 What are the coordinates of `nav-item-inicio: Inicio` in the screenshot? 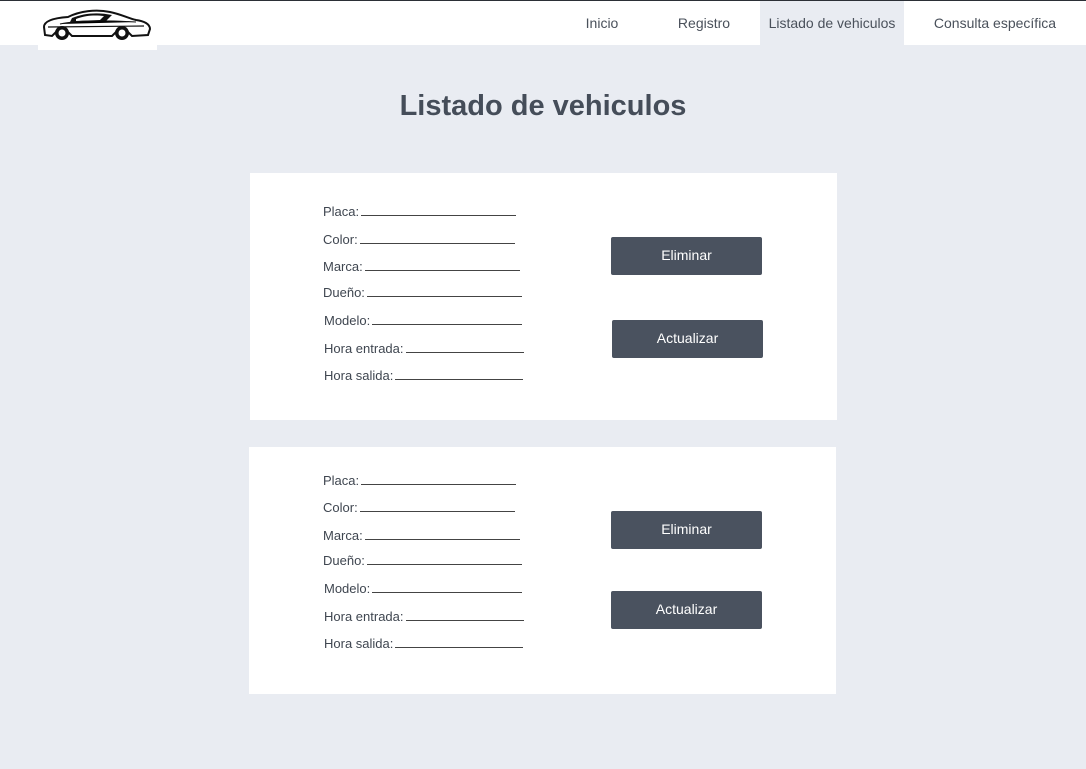 It's located at (602, 23).